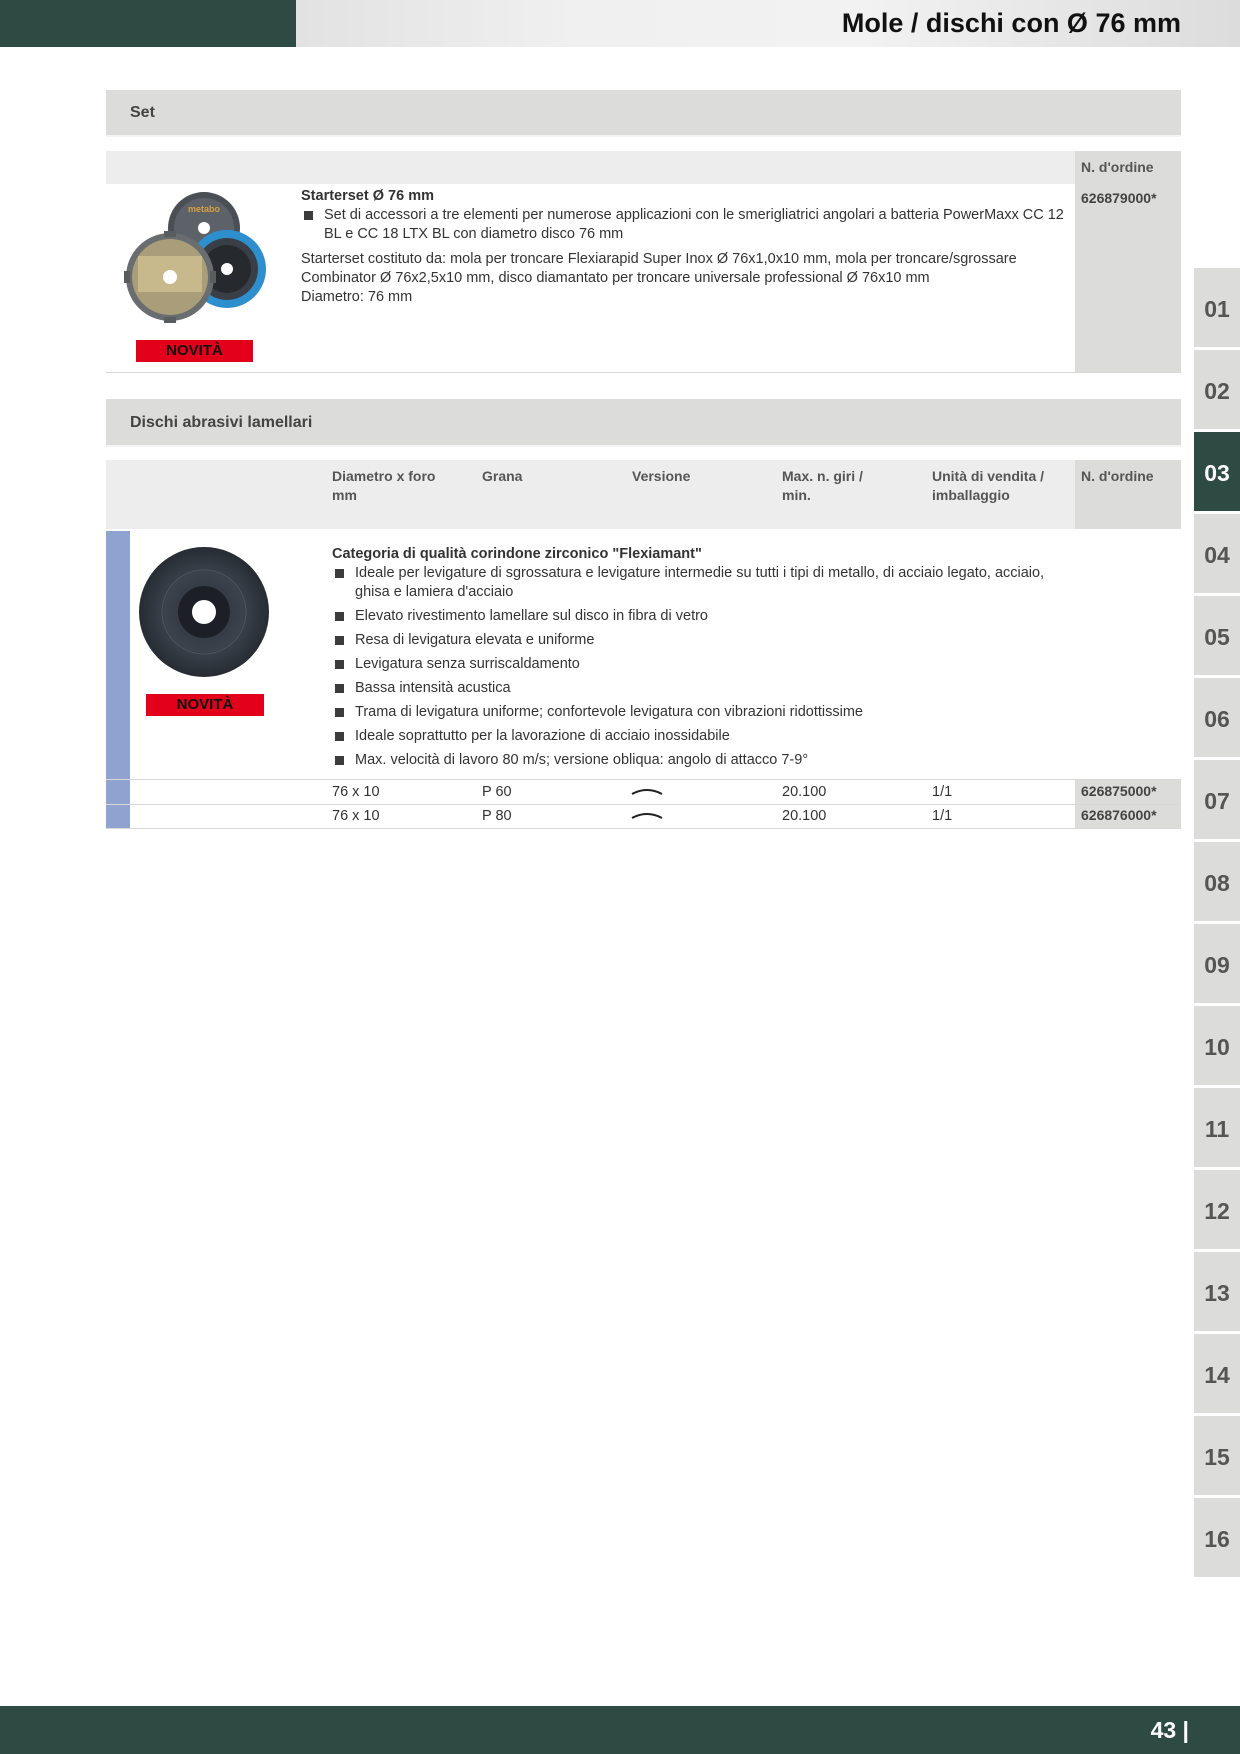 The height and width of the screenshot is (1754, 1240). Describe the element at coordinates (643, 423) in the screenshot. I see `section-flap-bar: Dischi abrasivi lamellari` at that location.